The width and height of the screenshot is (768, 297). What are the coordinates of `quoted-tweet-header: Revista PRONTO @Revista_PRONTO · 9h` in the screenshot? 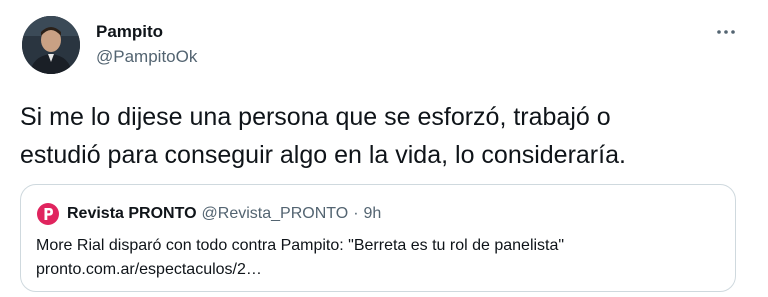 It's located at (208, 214).